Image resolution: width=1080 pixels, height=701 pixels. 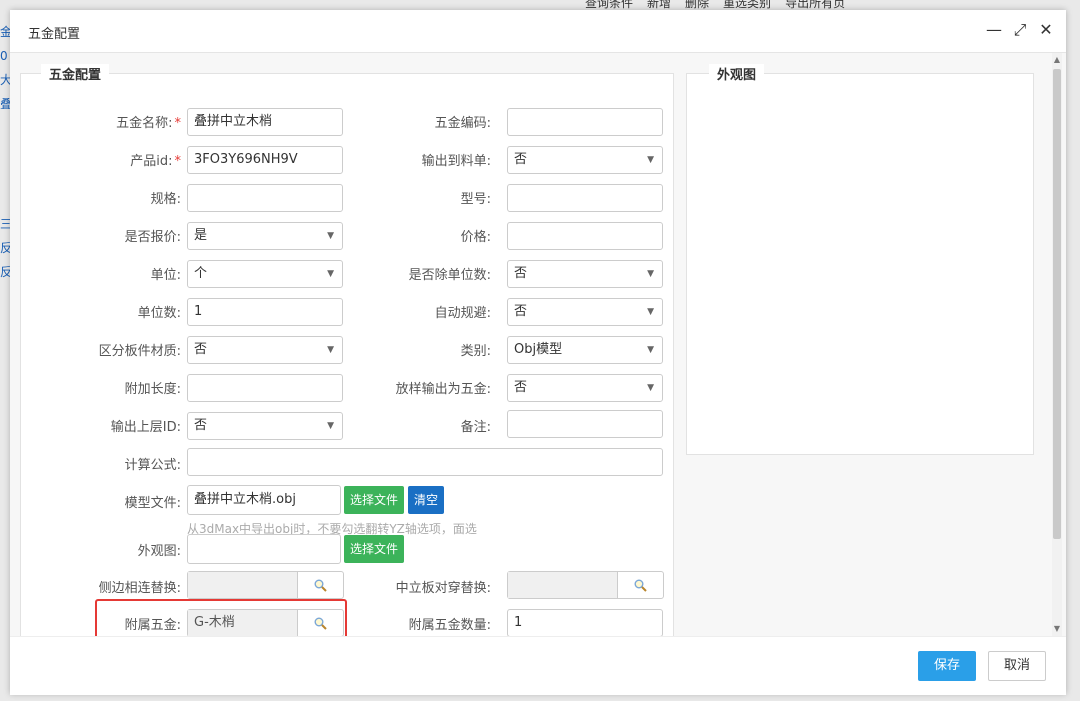 I want to click on window-controls: — ⤢ ✕, so click(x=1020, y=30).